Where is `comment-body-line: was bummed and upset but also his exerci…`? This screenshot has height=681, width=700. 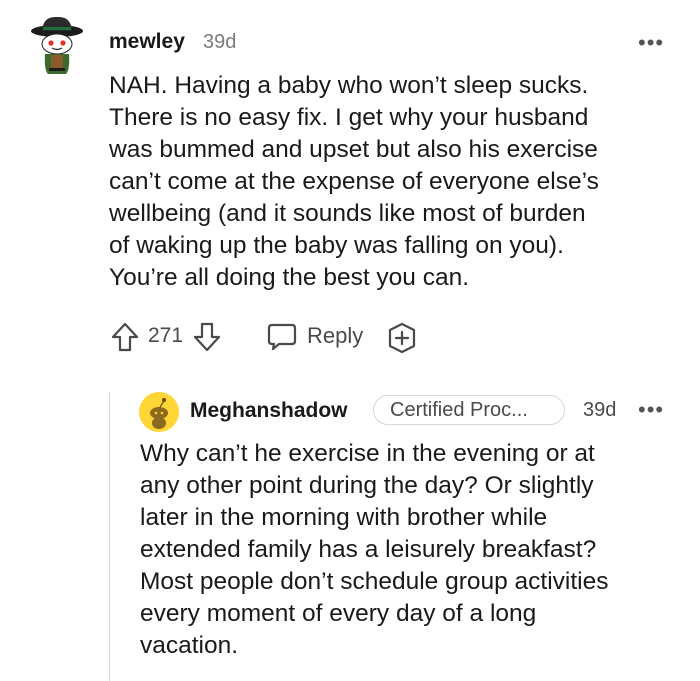 comment-body-line: was bummed and upset but also his exerci… is located at coordinates (353, 149).